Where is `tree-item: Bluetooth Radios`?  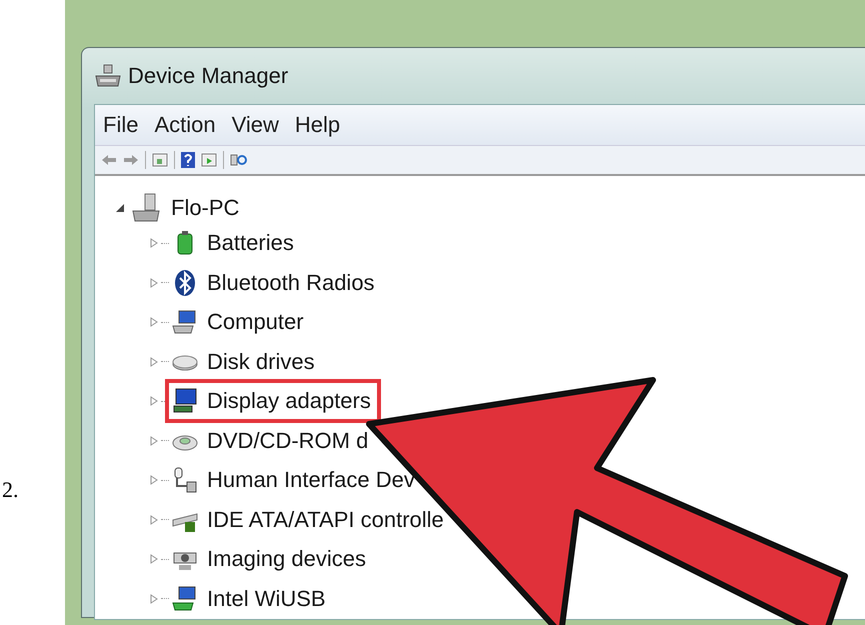 tree-item: Bluetooth Radios is located at coordinates (291, 283).